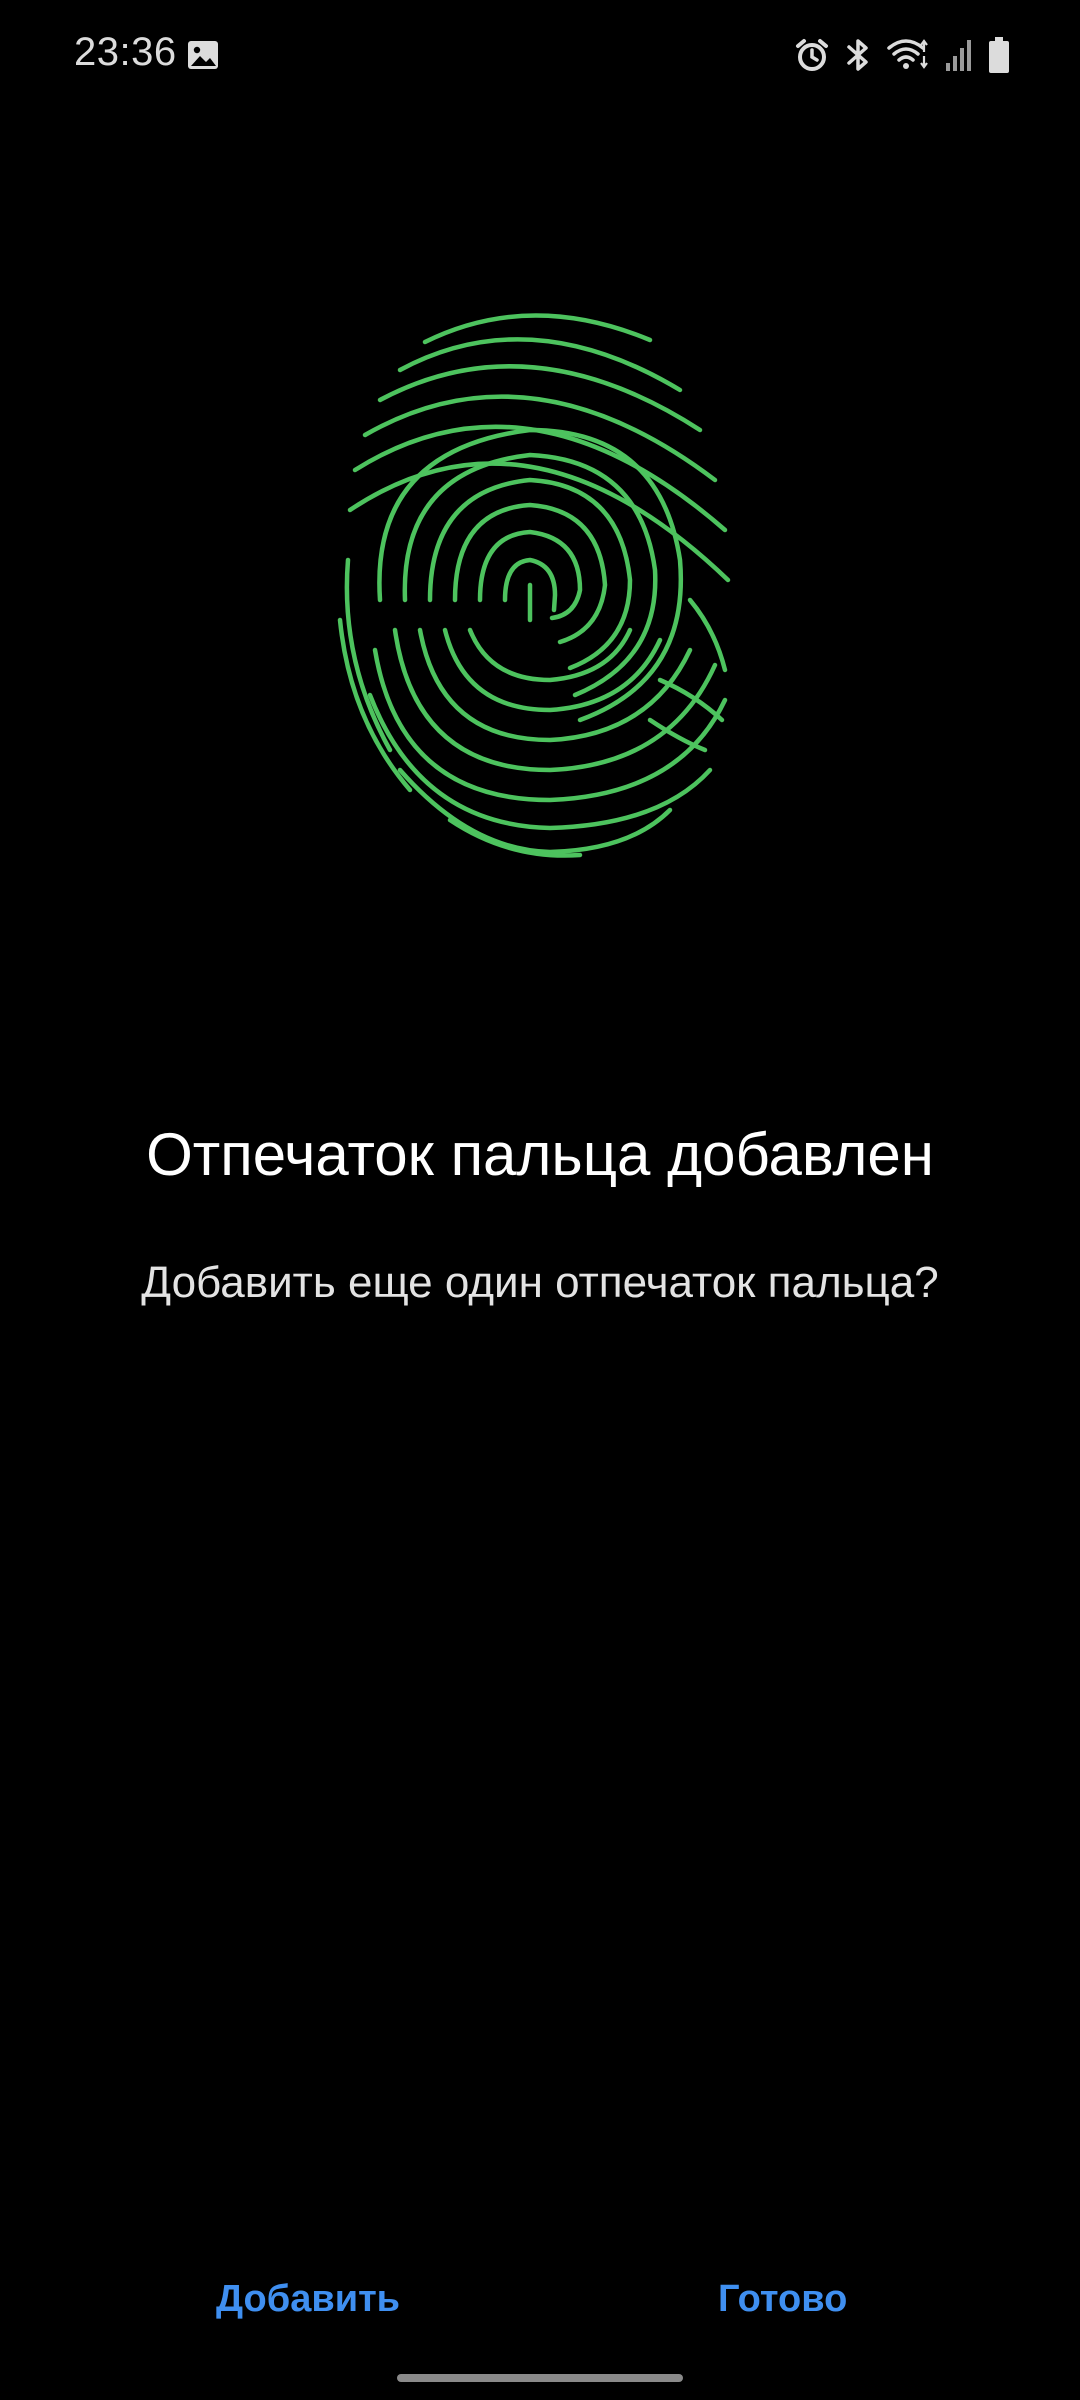 The height and width of the screenshot is (2400, 1080). What do you see at coordinates (540, 1154) in the screenshot?
I see `page-title: Отпечаток пальца добавлен` at bounding box center [540, 1154].